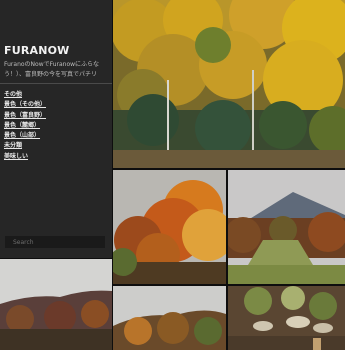 The width and height of the screenshot is (345, 350). I want to click on sidebar-divider, so click(56, 83).